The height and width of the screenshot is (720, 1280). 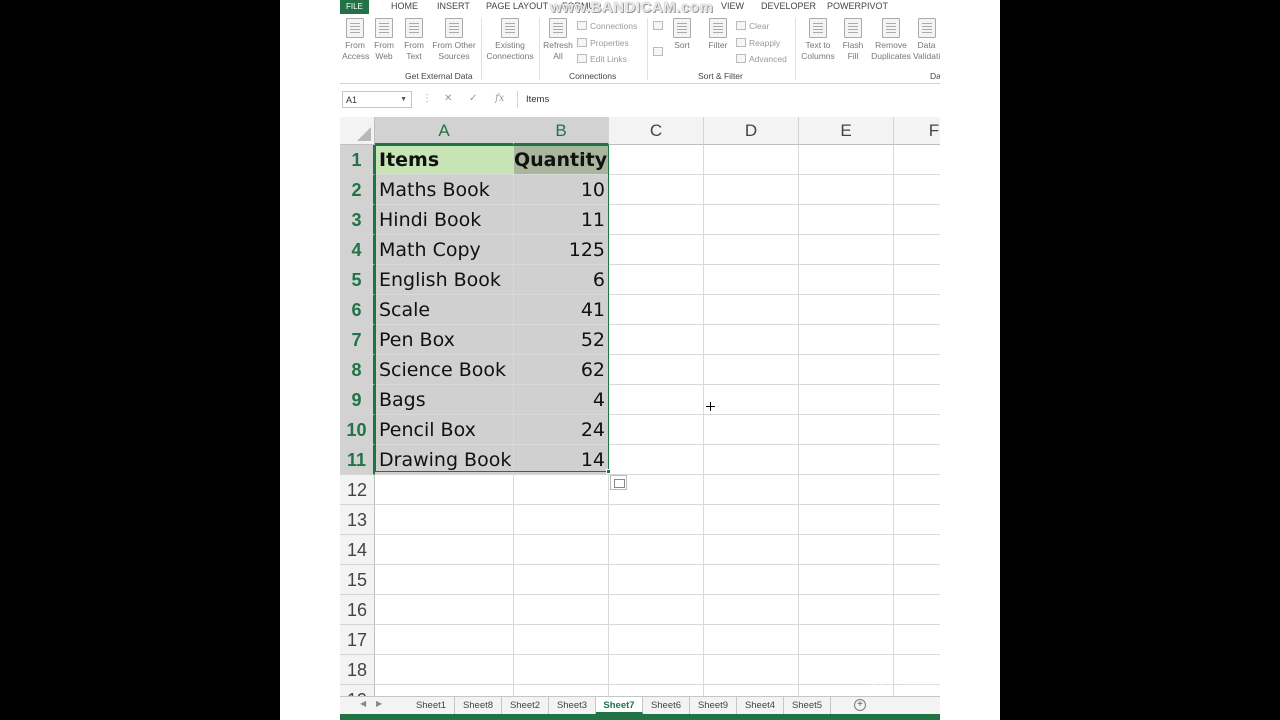 I want to click on cell-b11: 14, so click(x=561, y=460).